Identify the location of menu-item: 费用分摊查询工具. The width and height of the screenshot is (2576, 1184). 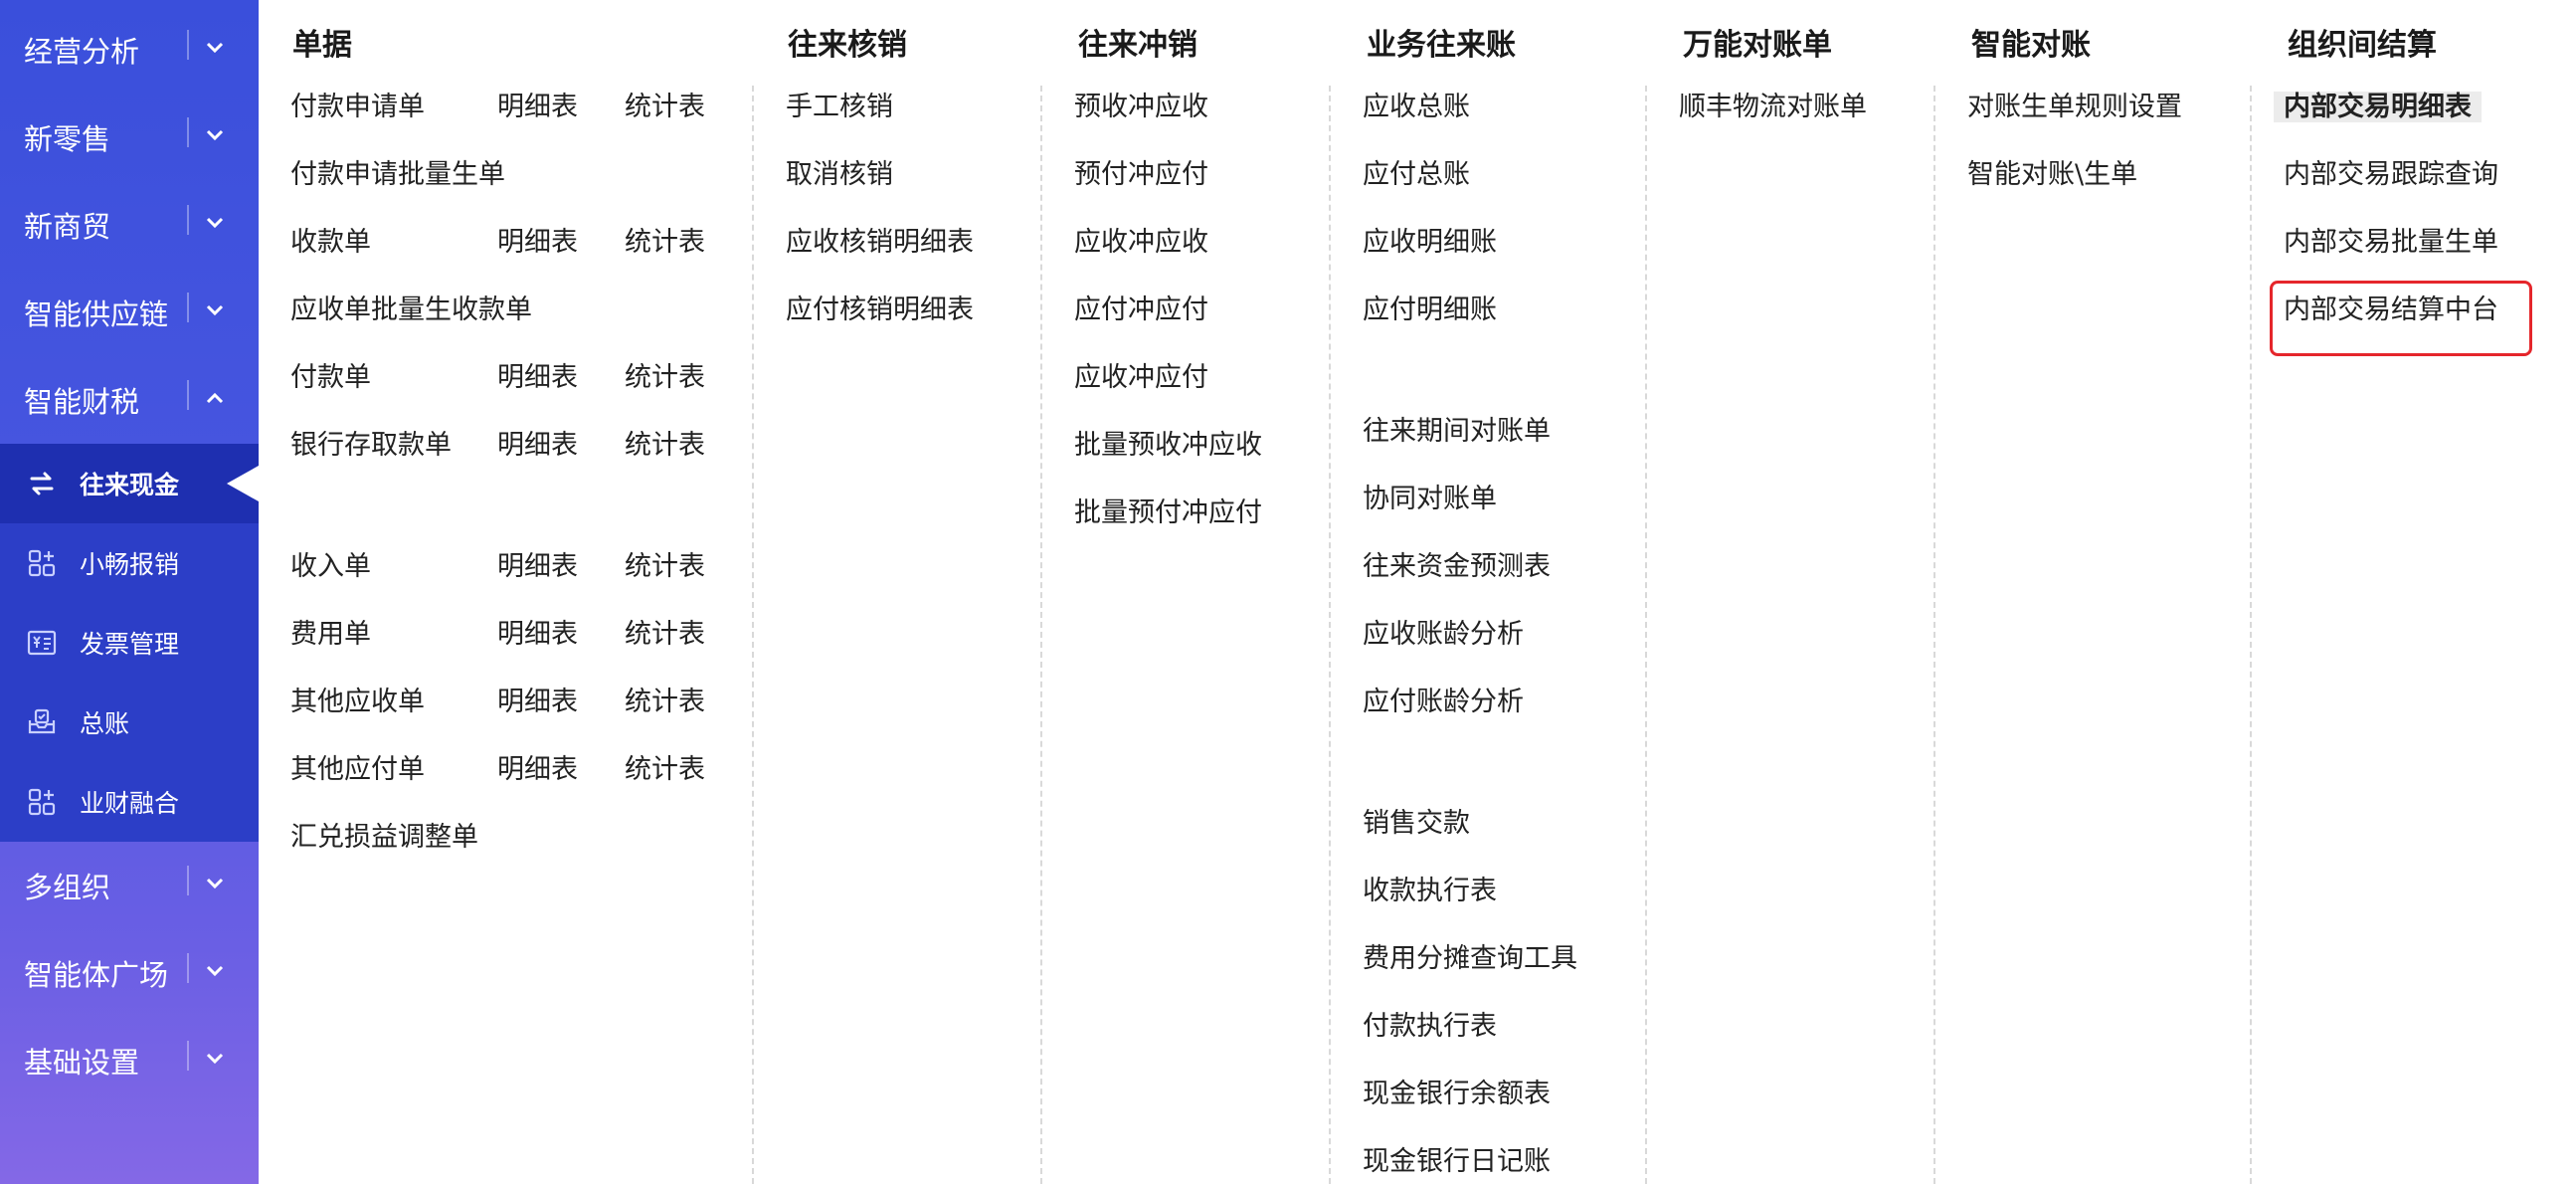
(1470, 959).